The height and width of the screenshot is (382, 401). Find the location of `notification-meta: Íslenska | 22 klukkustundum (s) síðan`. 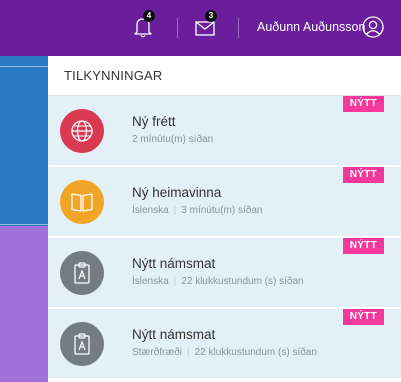

notification-meta: Íslenska | 22 klukkustundum (s) síðan is located at coordinates (218, 281).